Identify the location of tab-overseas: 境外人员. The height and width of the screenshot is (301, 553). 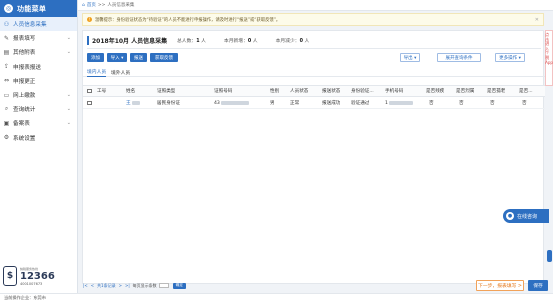
(120, 72).